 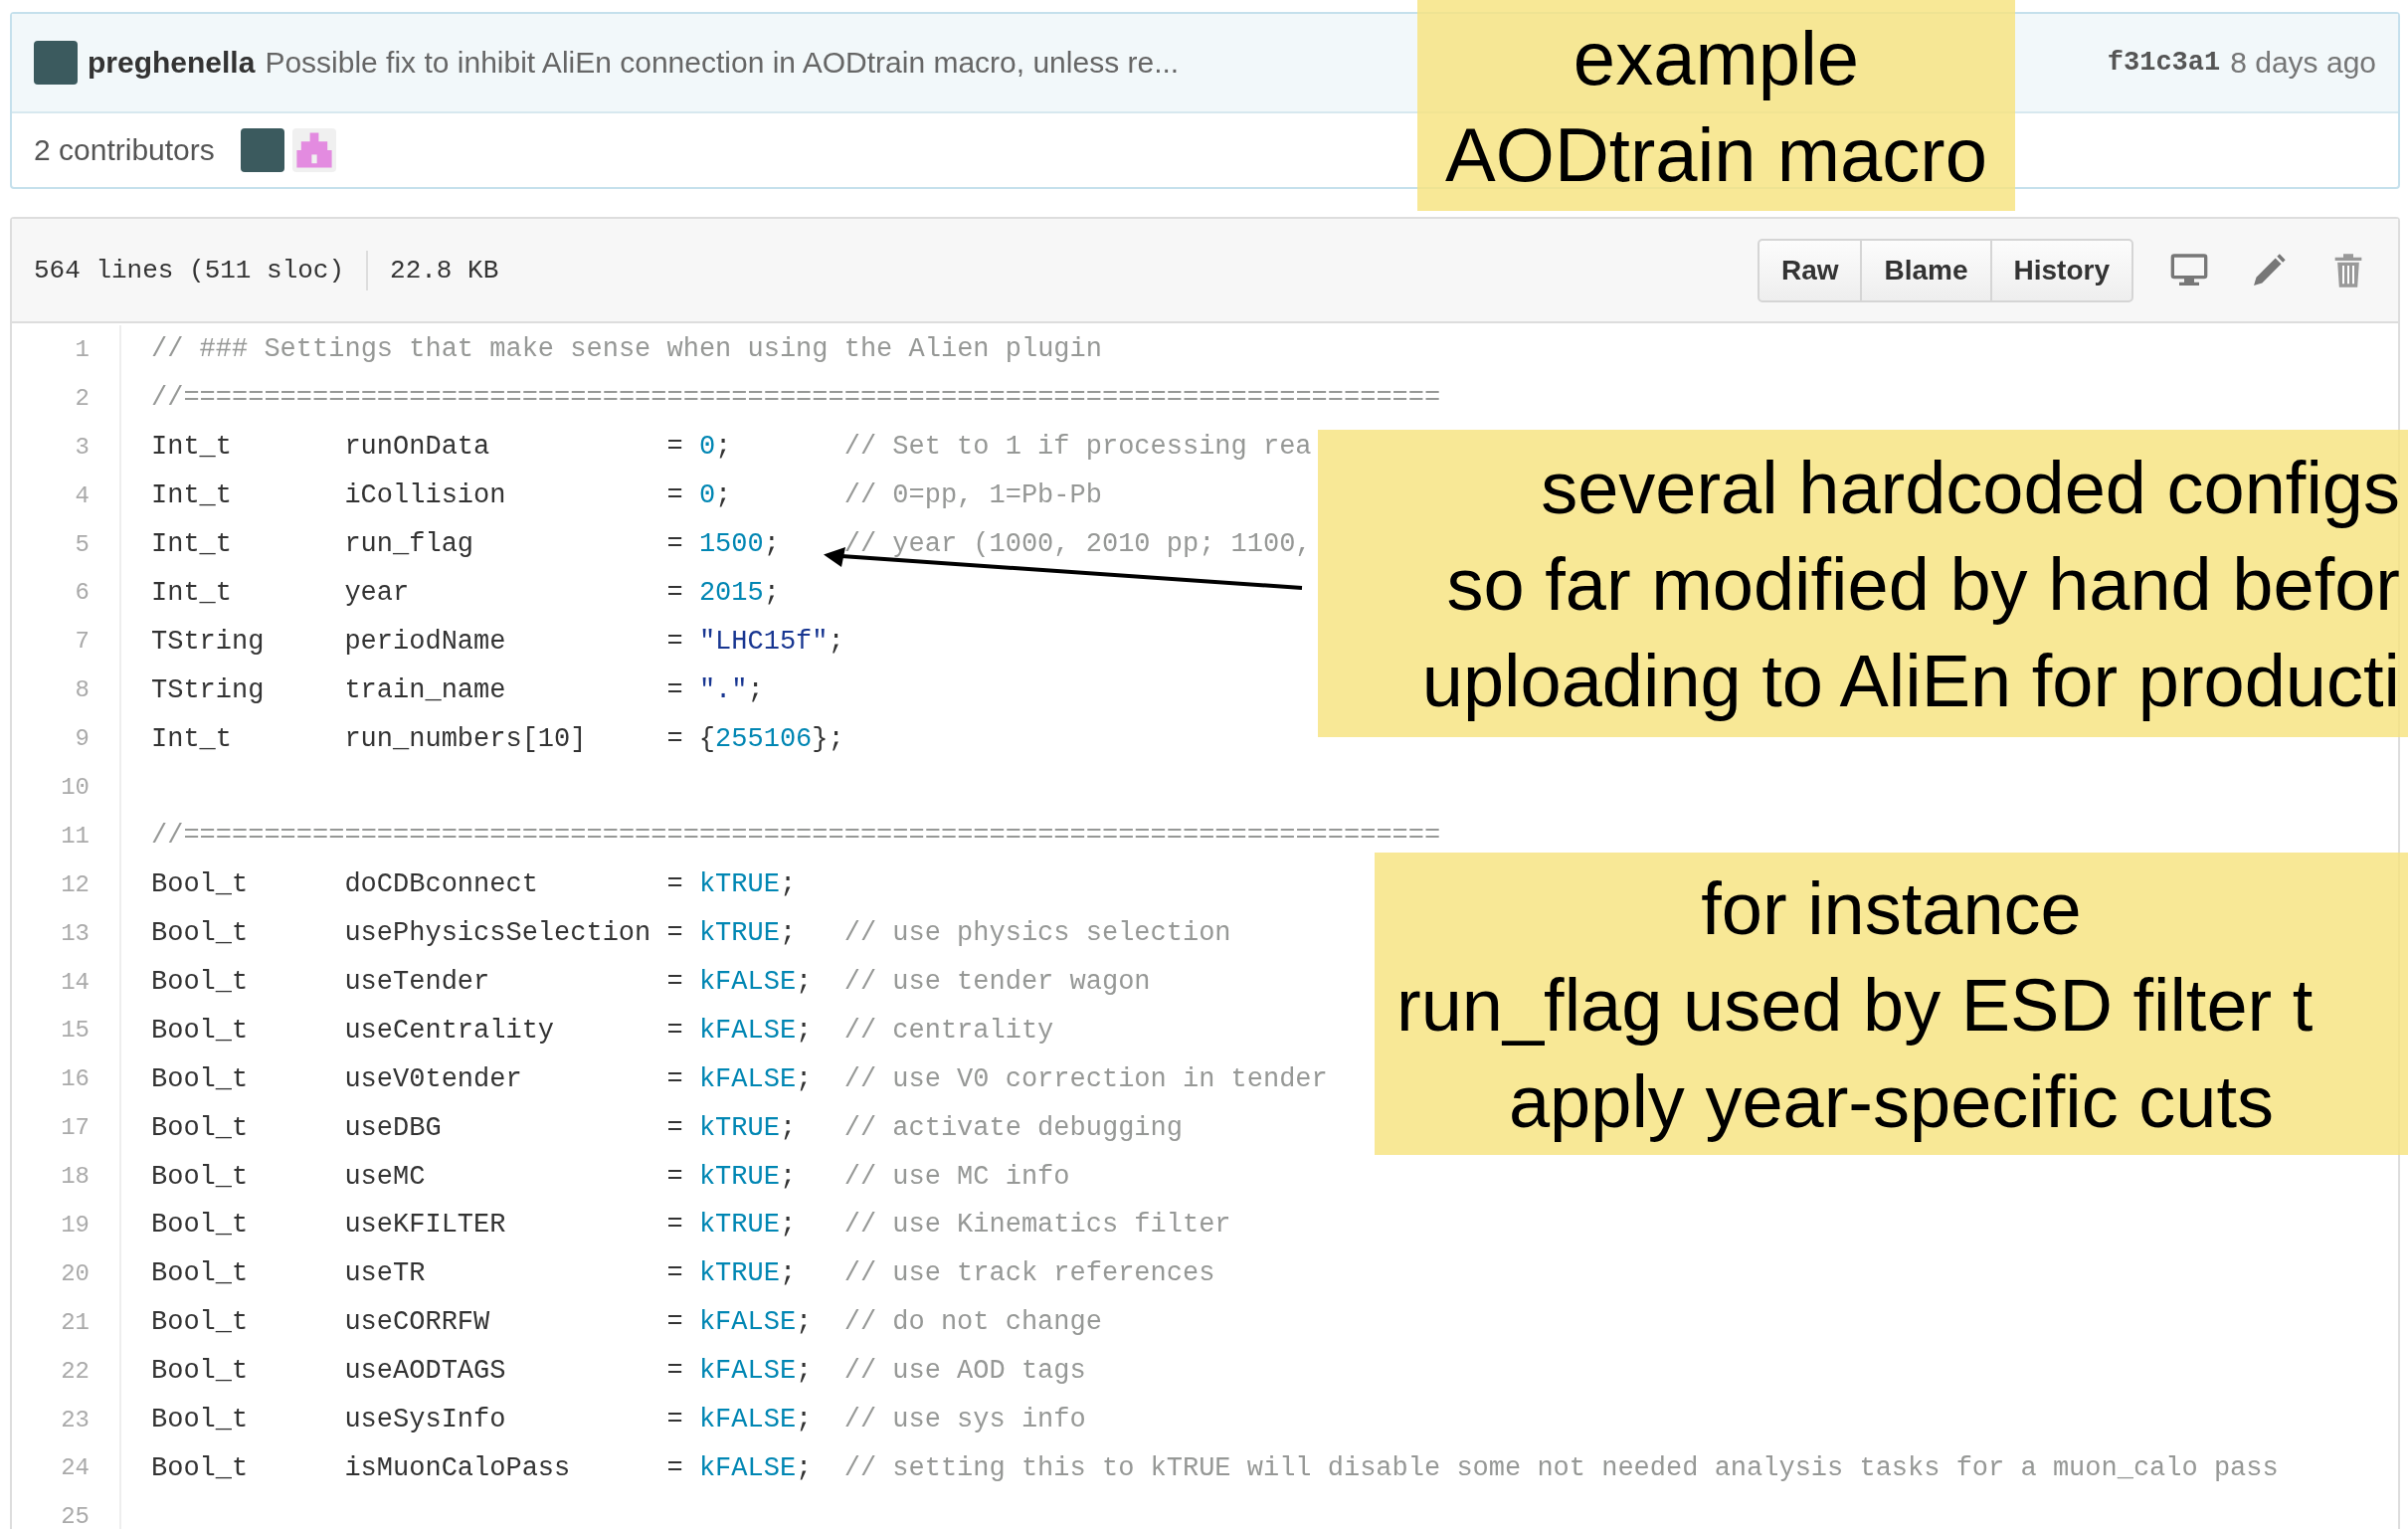 What do you see at coordinates (1923, 585) in the screenshot?
I see `annotation-text: so far modified by hand befor` at bounding box center [1923, 585].